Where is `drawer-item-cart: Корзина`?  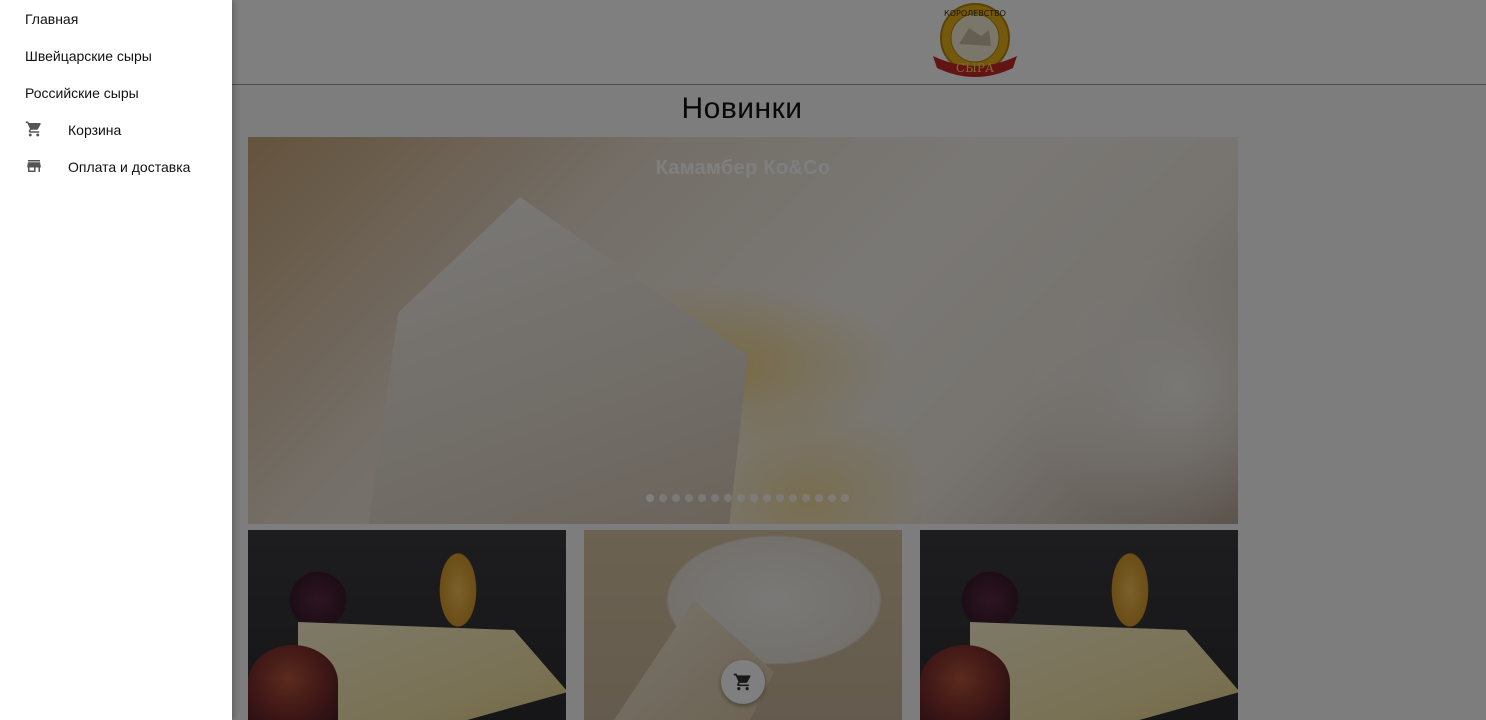 drawer-item-cart: Корзина is located at coordinates (116, 129).